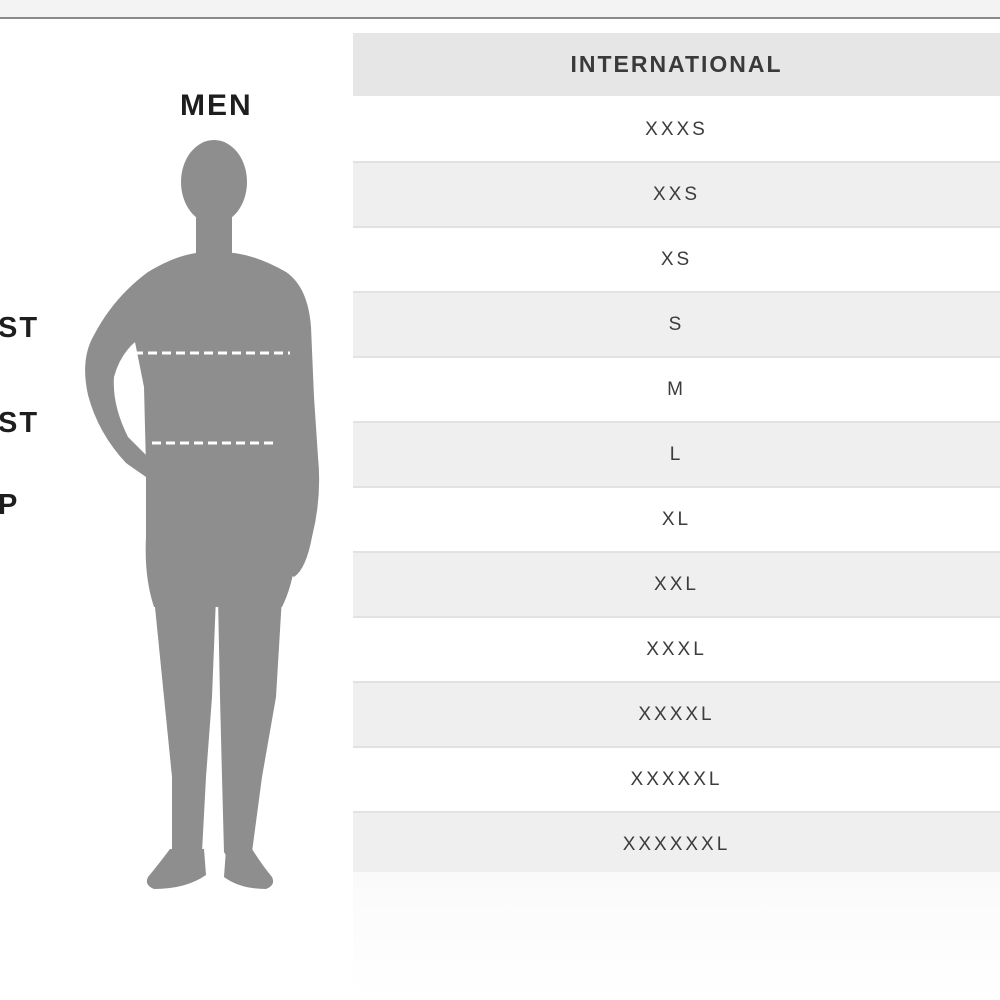 This screenshot has height=1000, width=1000. I want to click on chest-label: ST, so click(20, 328).